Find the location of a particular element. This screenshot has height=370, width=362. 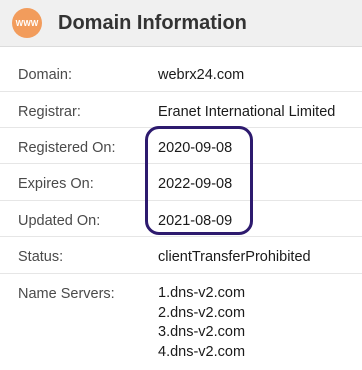

name-server-item: 1.dns-v2.com is located at coordinates (202, 293).